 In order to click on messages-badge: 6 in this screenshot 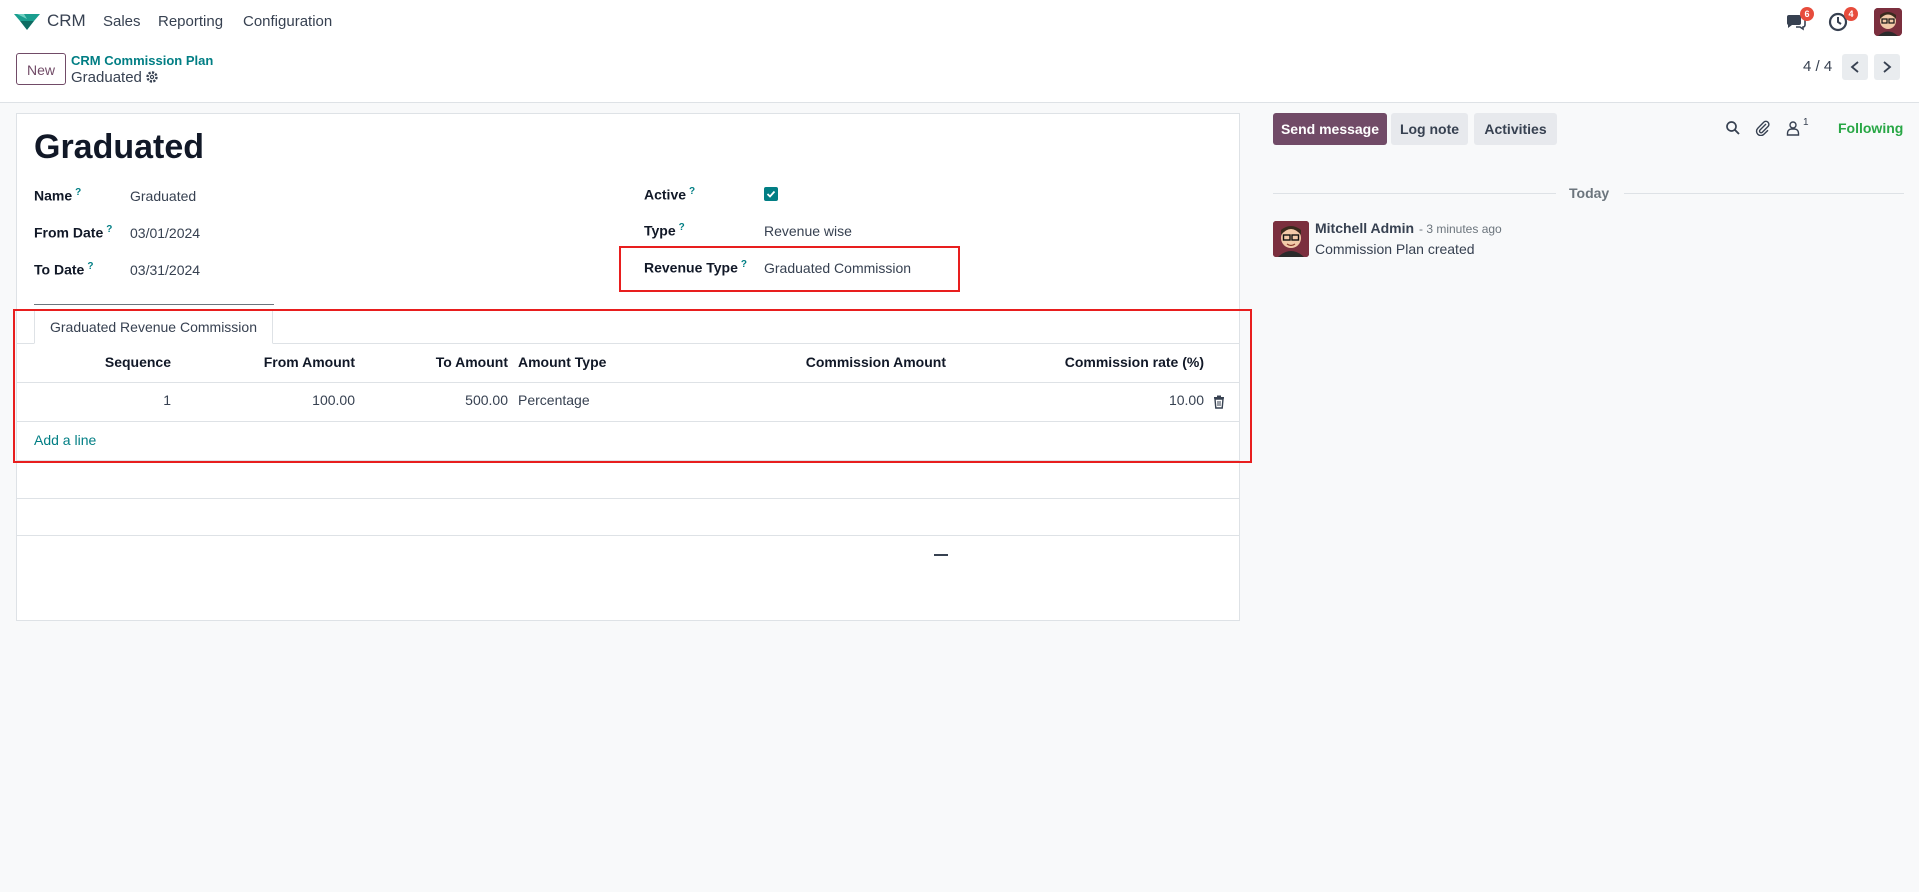, I will do `click(1807, 14)`.